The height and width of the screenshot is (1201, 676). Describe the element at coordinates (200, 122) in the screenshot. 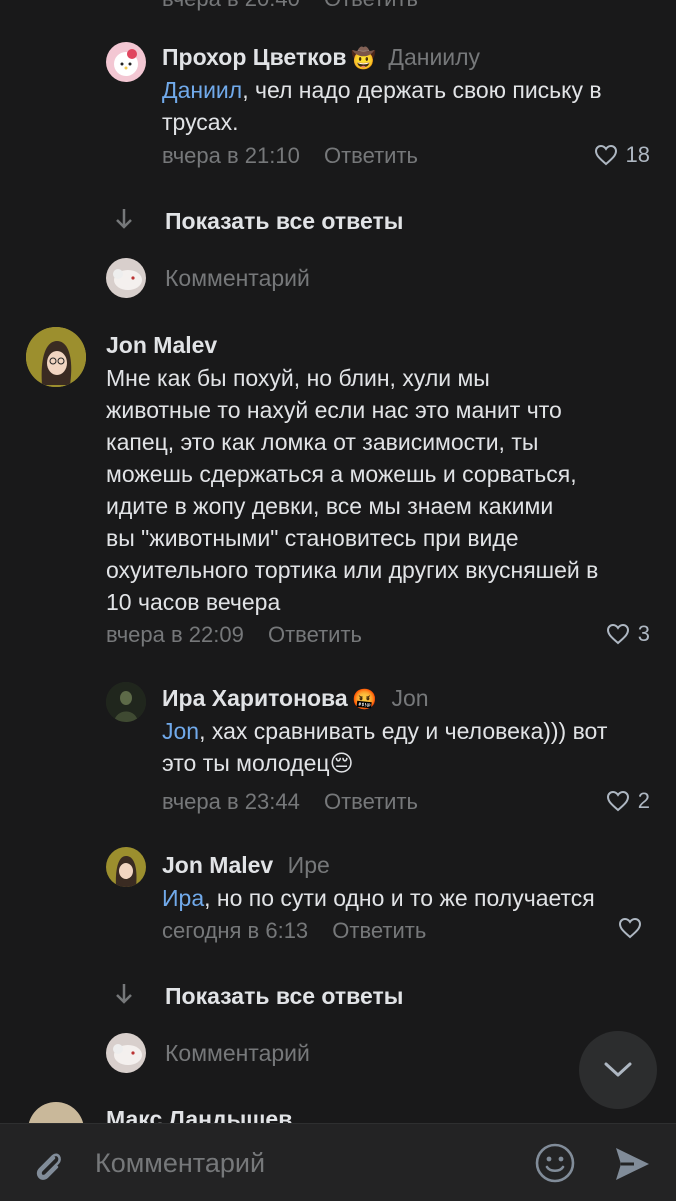

I see `comment-text-line: трусах.` at that location.